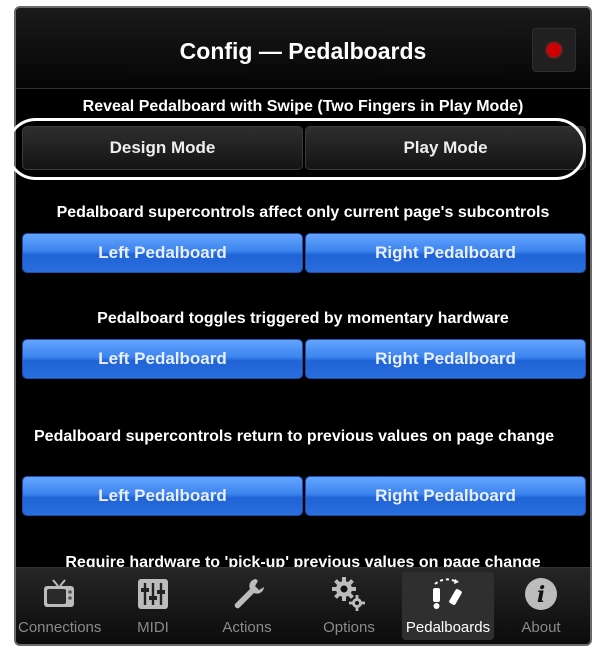 This screenshot has width=596, height=656. What do you see at coordinates (445, 148) in the screenshot?
I see `play-mode-button: Play Mode` at bounding box center [445, 148].